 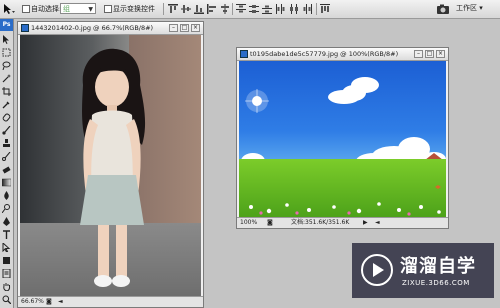 I want to click on eraser-icon, so click(x=6, y=169).